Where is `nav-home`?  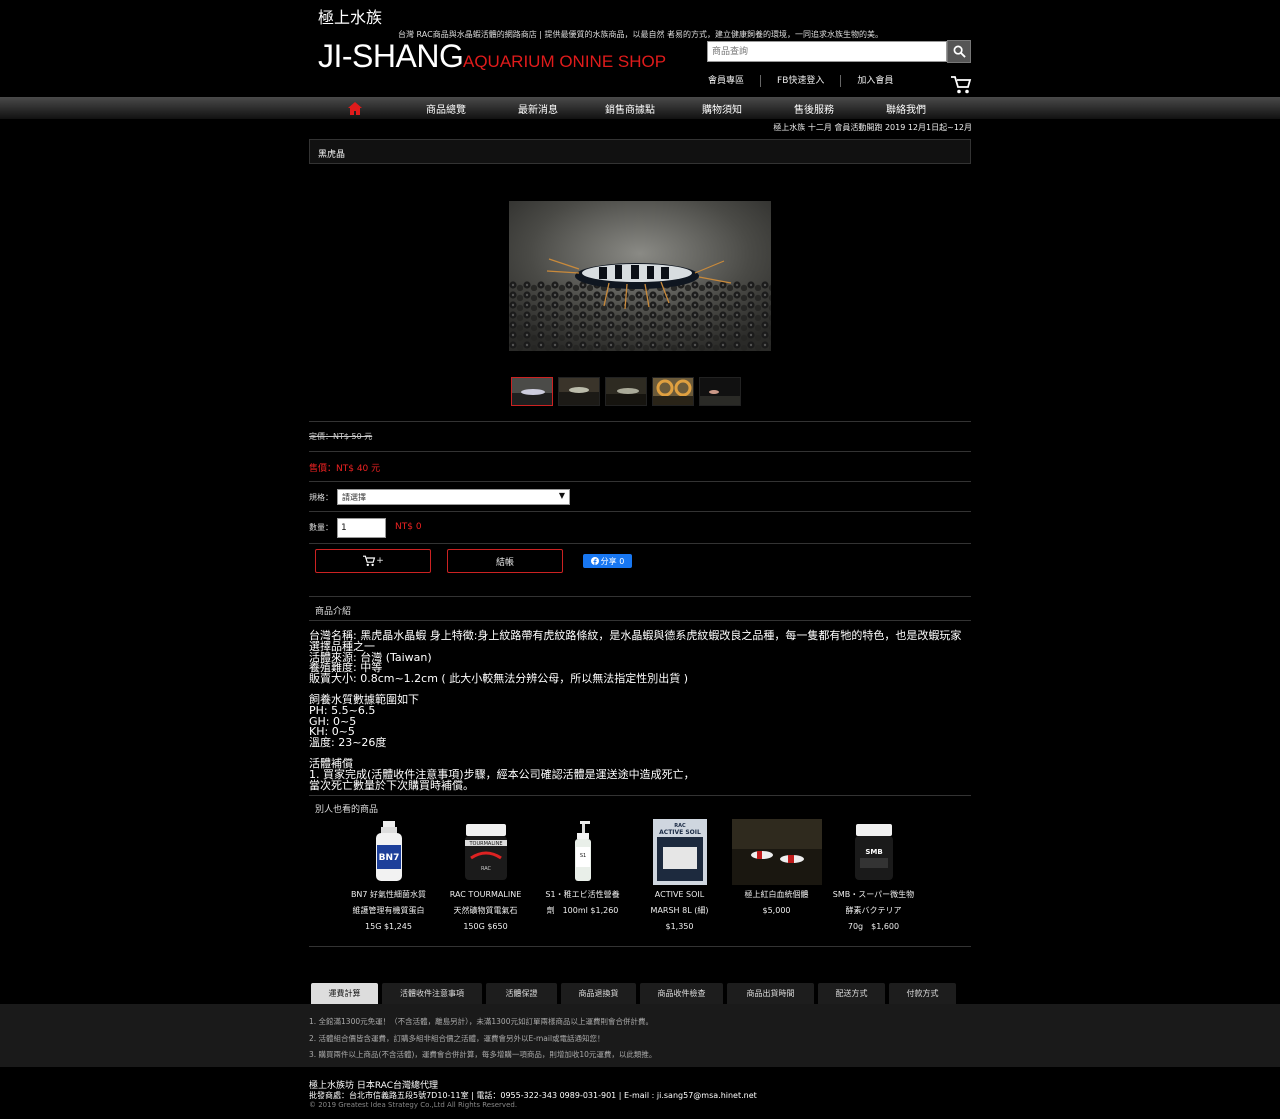
nav-home is located at coordinates (355, 108).